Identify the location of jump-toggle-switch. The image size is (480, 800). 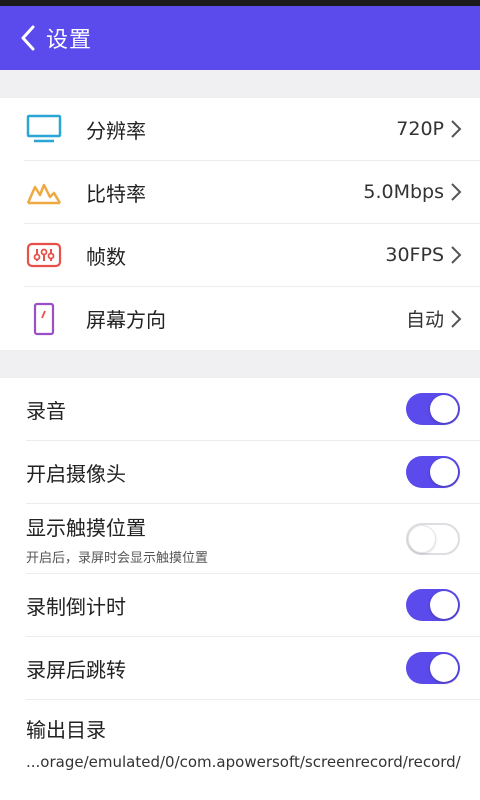
(433, 668).